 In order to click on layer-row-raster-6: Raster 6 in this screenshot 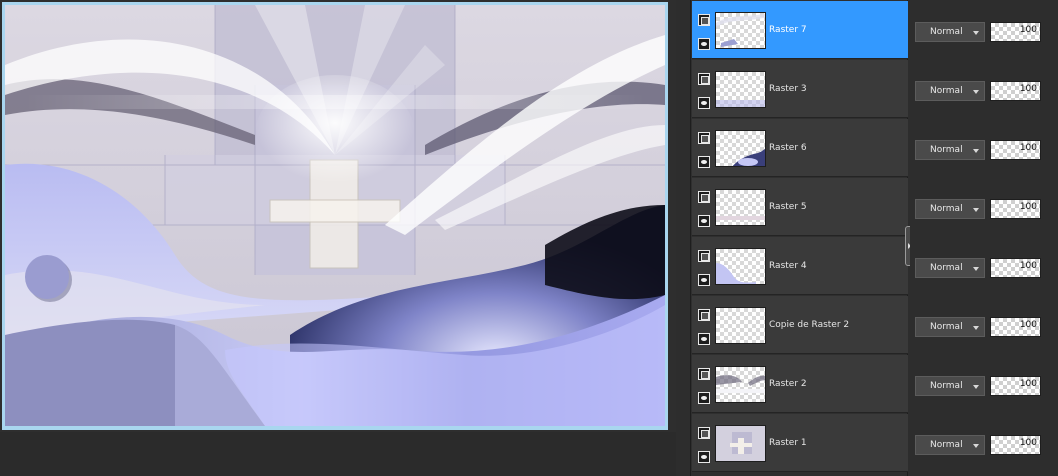, I will do `click(800, 148)`.